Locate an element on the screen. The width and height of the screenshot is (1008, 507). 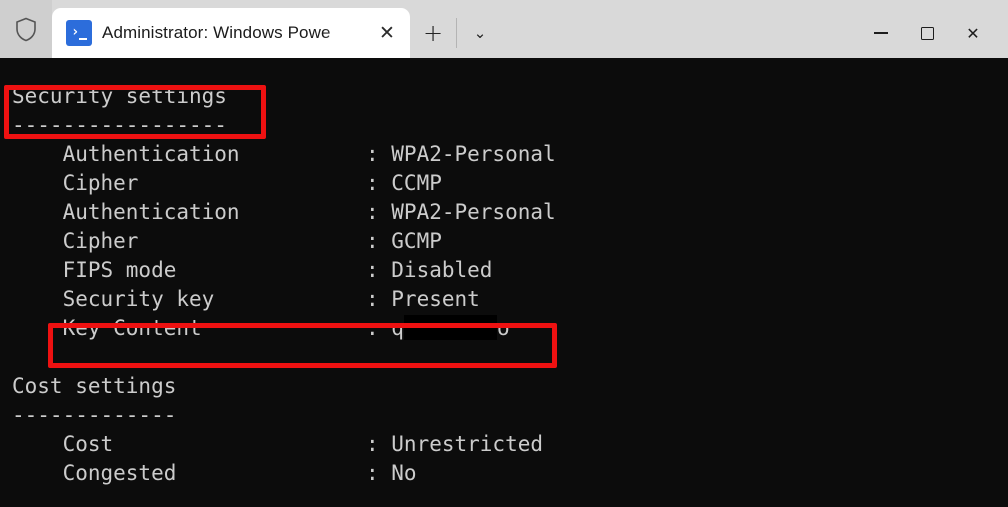
minimize-icon is located at coordinates (881, 33).